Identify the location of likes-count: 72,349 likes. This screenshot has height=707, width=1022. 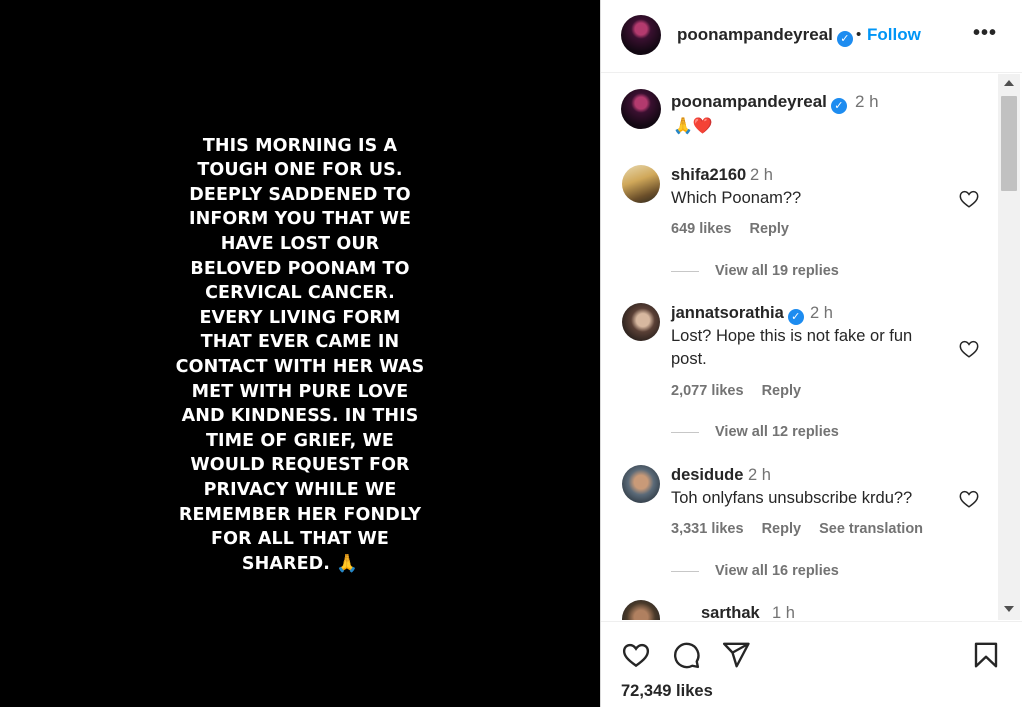
(667, 691).